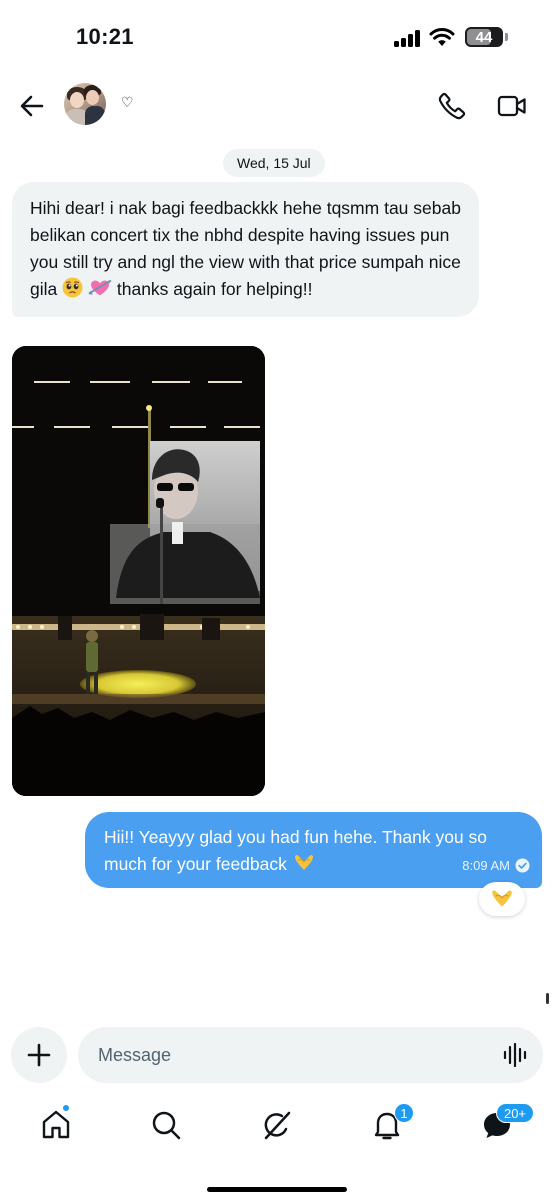  Describe the element at coordinates (277, 106) in the screenshot. I see `conversation-header: ♡` at that location.